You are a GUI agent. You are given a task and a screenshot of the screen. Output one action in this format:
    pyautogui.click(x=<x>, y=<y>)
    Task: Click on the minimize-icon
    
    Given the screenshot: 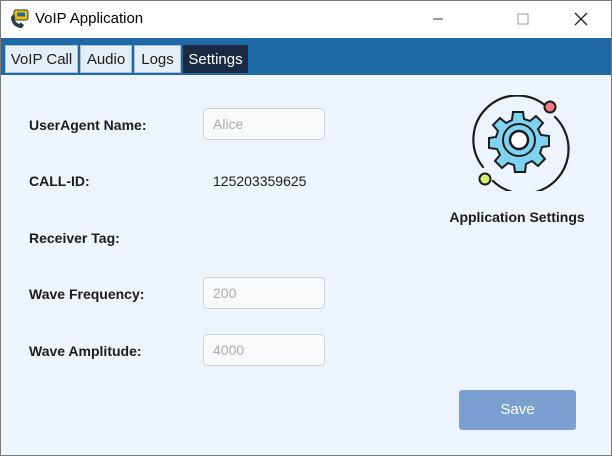 What is the action you would take?
    pyautogui.click(x=438, y=19)
    